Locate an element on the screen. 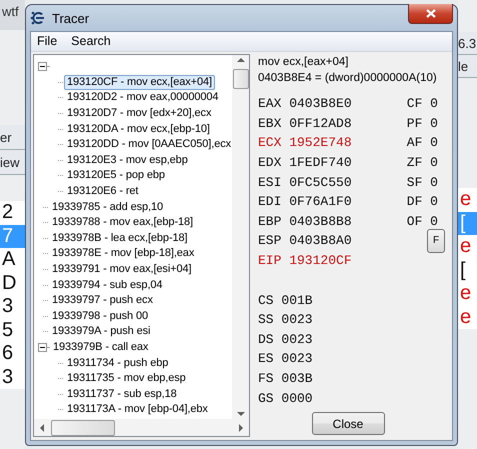  register-value: ESI 0FC5C550 is located at coordinates (305, 182).